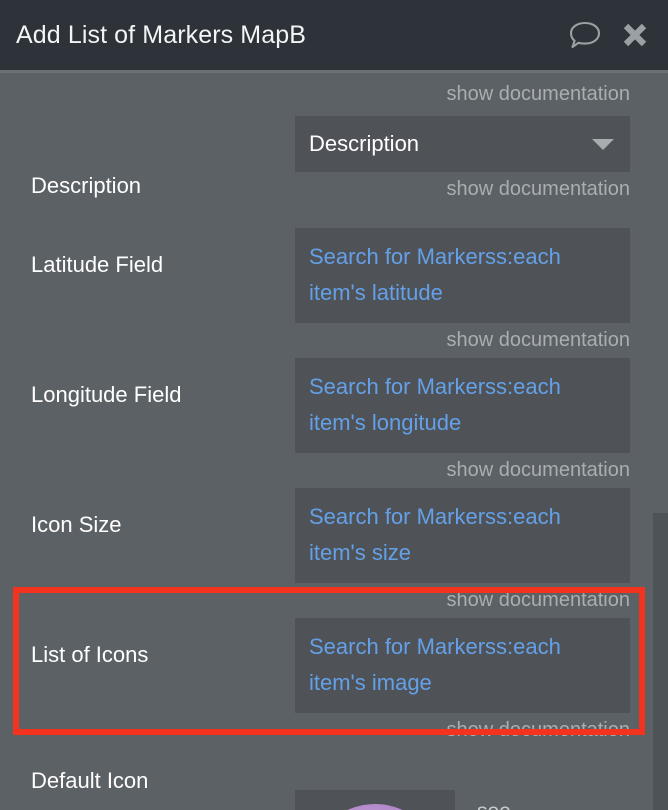  What do you see at coordinates (603, 144) in the screenshot?
I see `chevron-down-icon` at bounding box center [603, 144].